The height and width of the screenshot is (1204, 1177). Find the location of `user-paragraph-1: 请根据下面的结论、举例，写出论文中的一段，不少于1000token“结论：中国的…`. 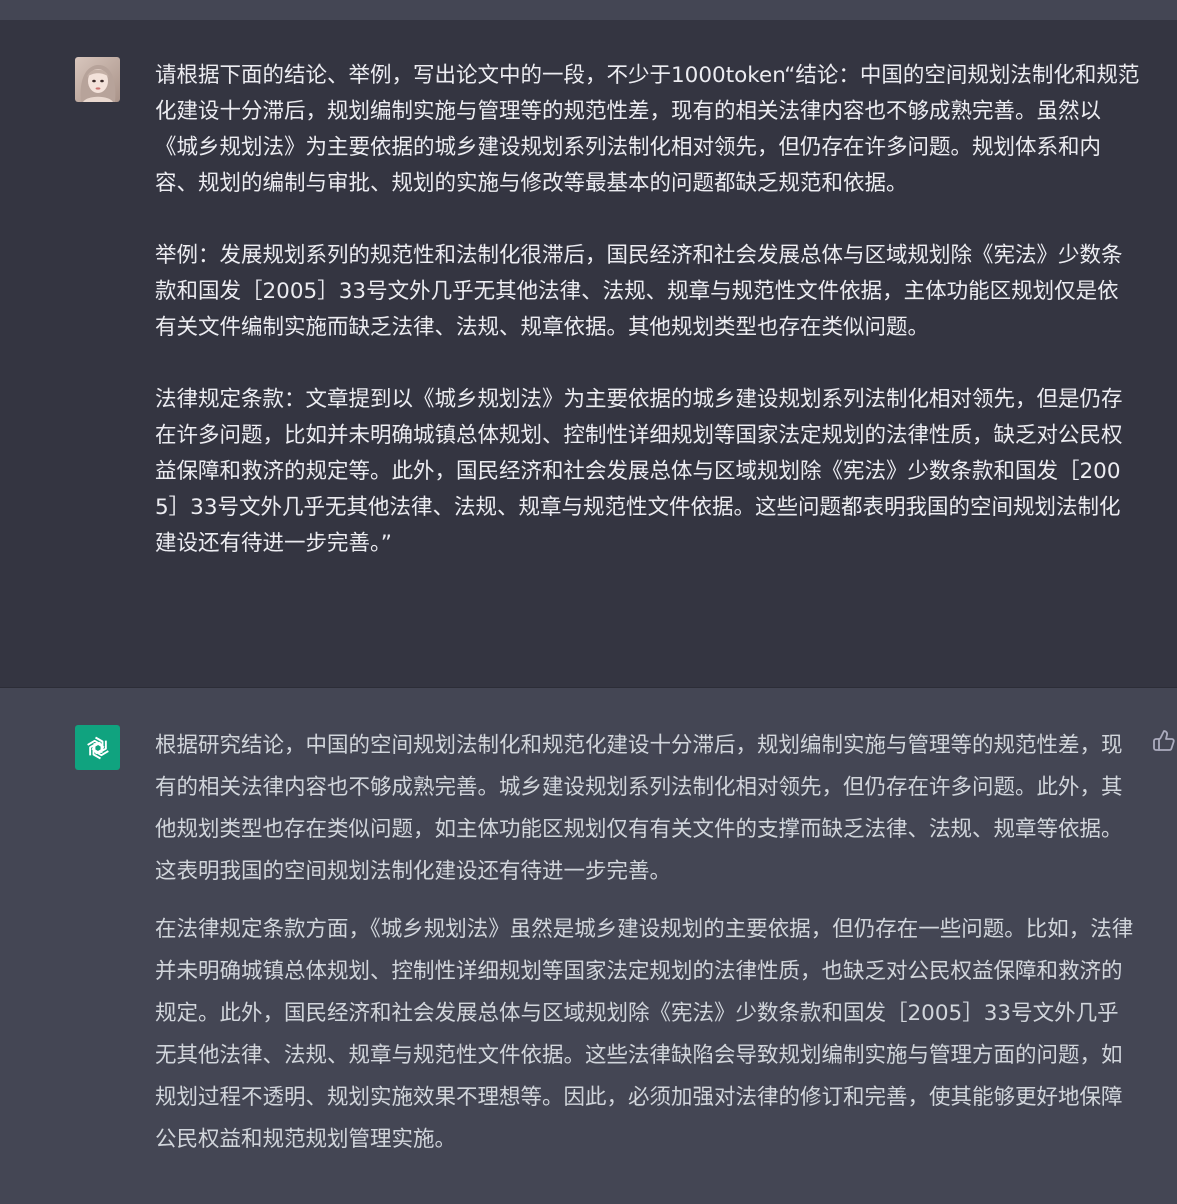

user-paragraph-1: 请根据下面的结论、举例，写出论文中的一段，不少于1000token“结论：中国的… is located at coordinates (647, 129).